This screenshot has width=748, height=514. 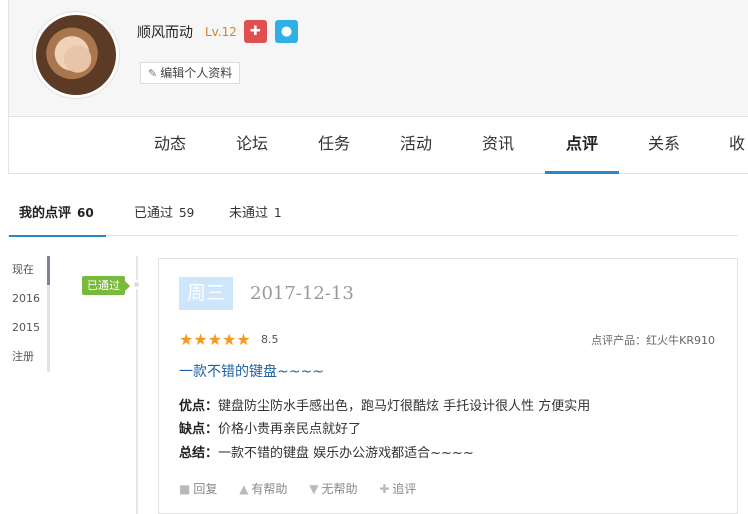 I want to click on review-score: 8.5, so click(x=270, y=339).